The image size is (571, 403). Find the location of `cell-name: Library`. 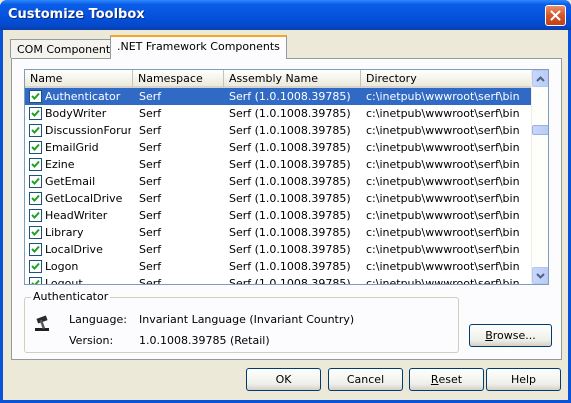

cell-name: Library is located at coordinates (64, 232).